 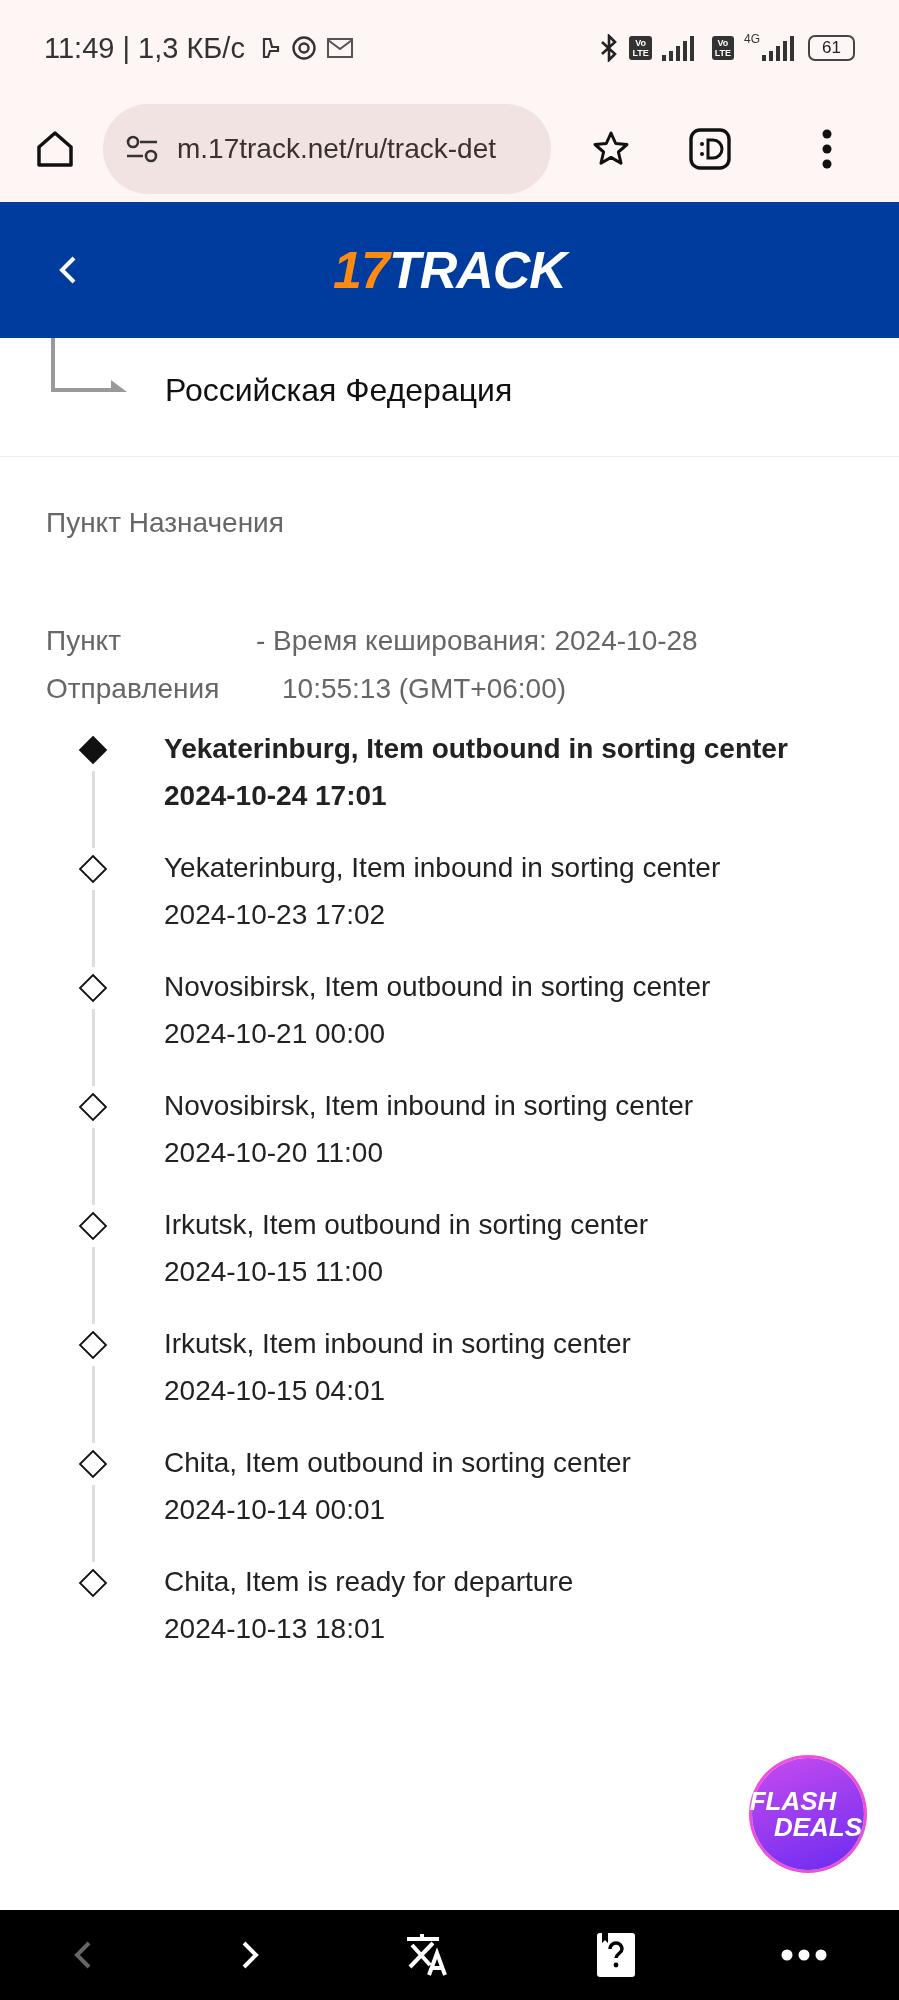 I want to click on destination-label: Пункт Назначения, so click(x=165, y=523).